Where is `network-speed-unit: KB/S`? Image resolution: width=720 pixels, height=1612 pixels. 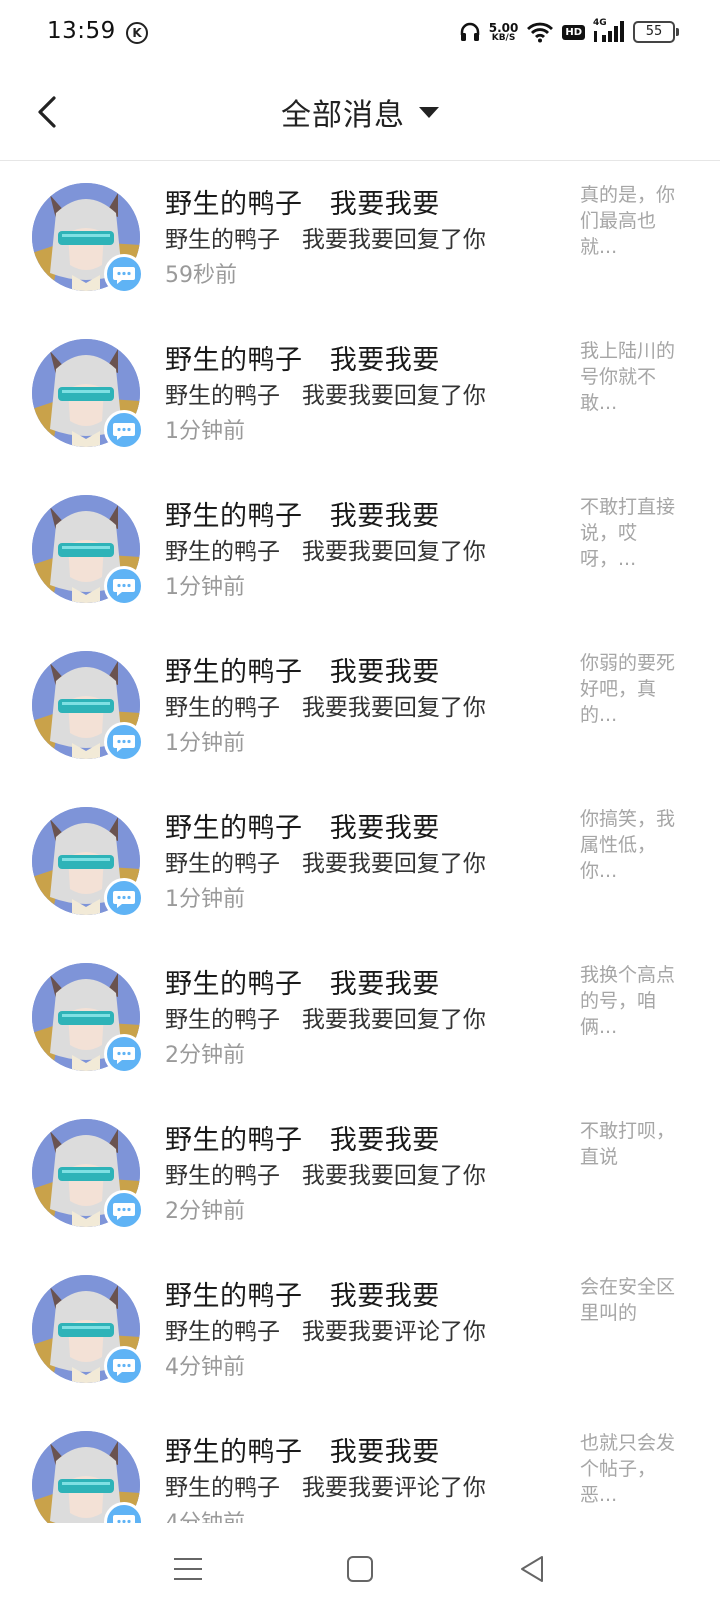 network-speed-unit: KB/S is located at coordinates (503, 37).